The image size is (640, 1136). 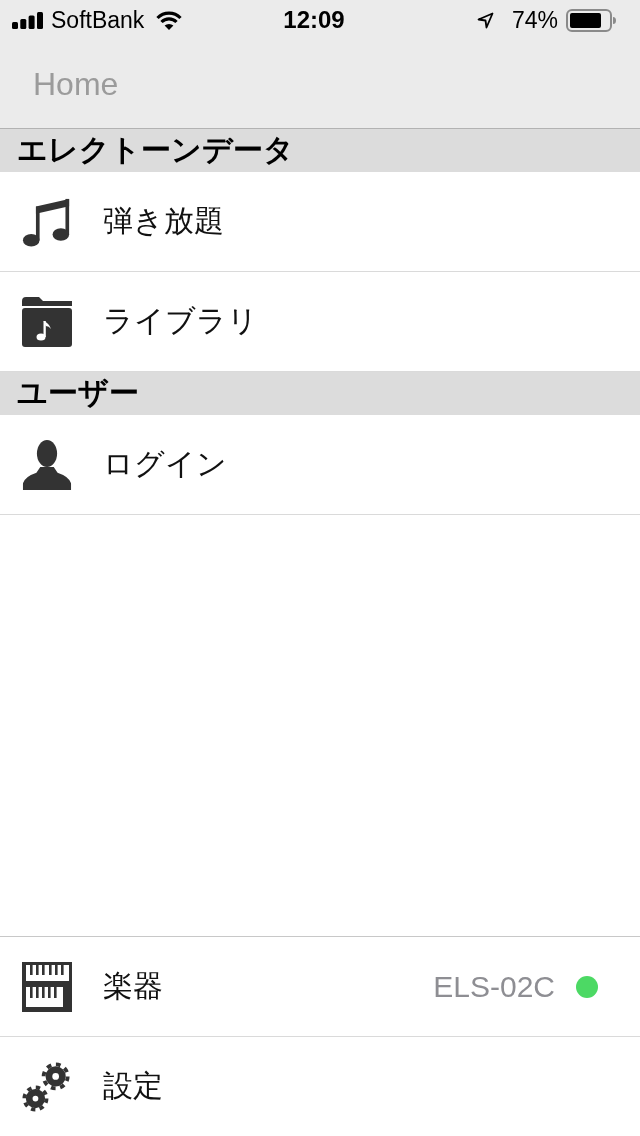 What do you see at coordinates (47, 1086) in the screenshot?
I see `gears-icon` at bounding box center [47, 1086].